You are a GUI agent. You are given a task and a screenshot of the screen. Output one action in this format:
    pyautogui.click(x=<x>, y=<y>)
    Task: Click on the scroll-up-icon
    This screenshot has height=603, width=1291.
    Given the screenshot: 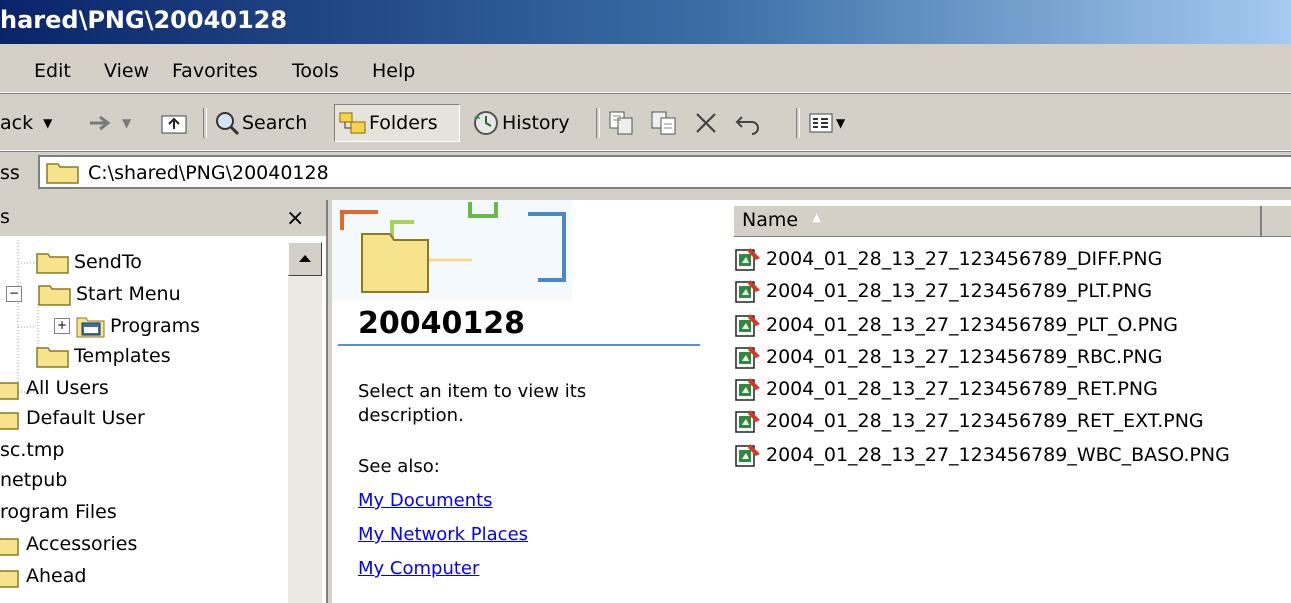 What is the action you would take?
    pyautogui.click(x=305, y=258)
    